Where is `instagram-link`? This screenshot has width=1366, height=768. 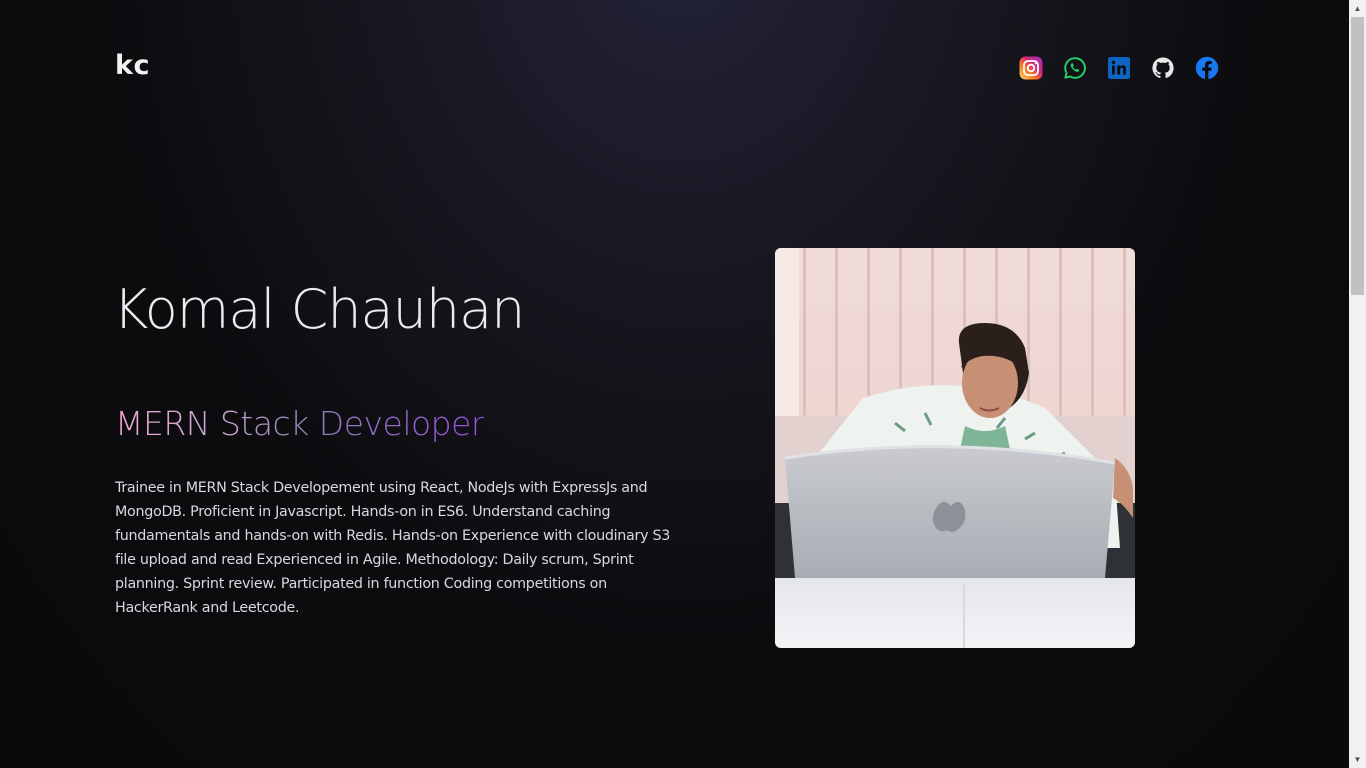
instagram-link is located at coordinates (1031, 68).